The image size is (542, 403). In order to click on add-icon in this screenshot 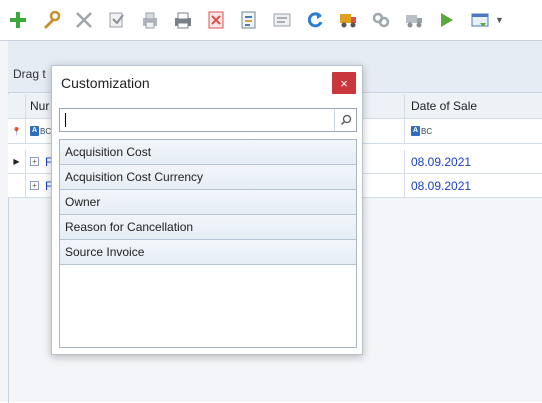, I will do `click(18, 20)`.